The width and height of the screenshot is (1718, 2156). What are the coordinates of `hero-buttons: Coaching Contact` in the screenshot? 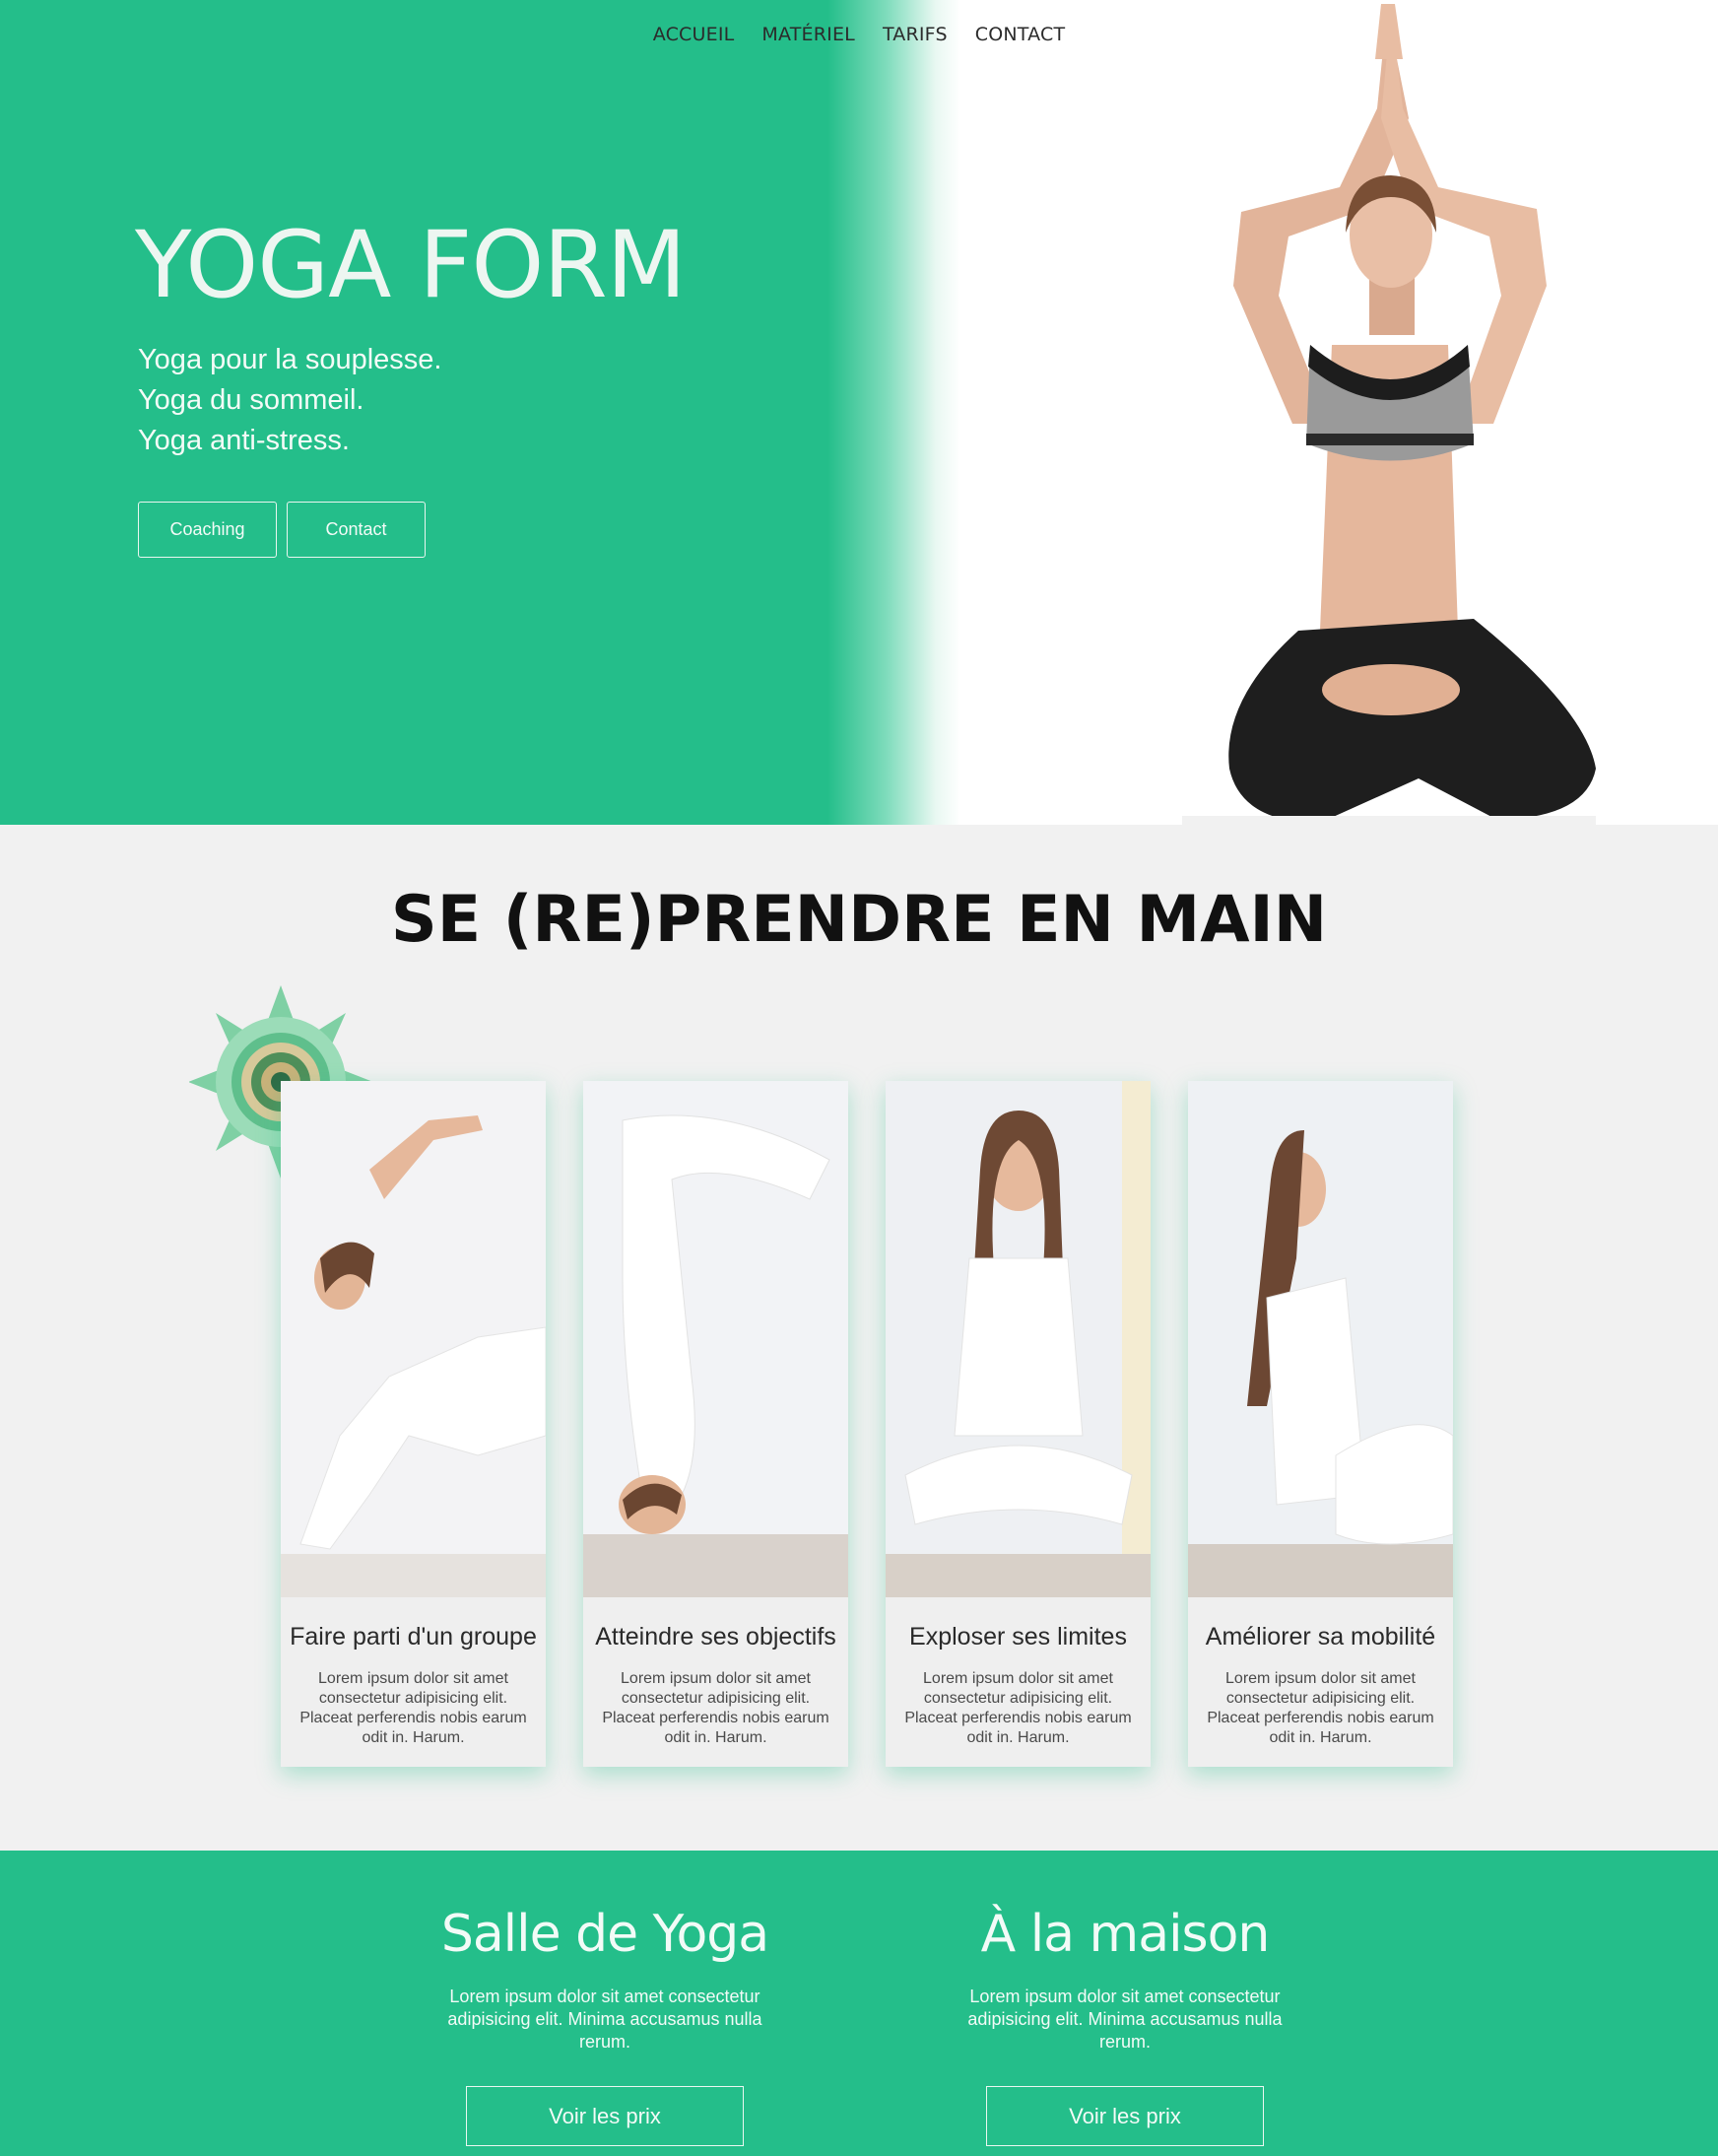 It's located at (282, 530).